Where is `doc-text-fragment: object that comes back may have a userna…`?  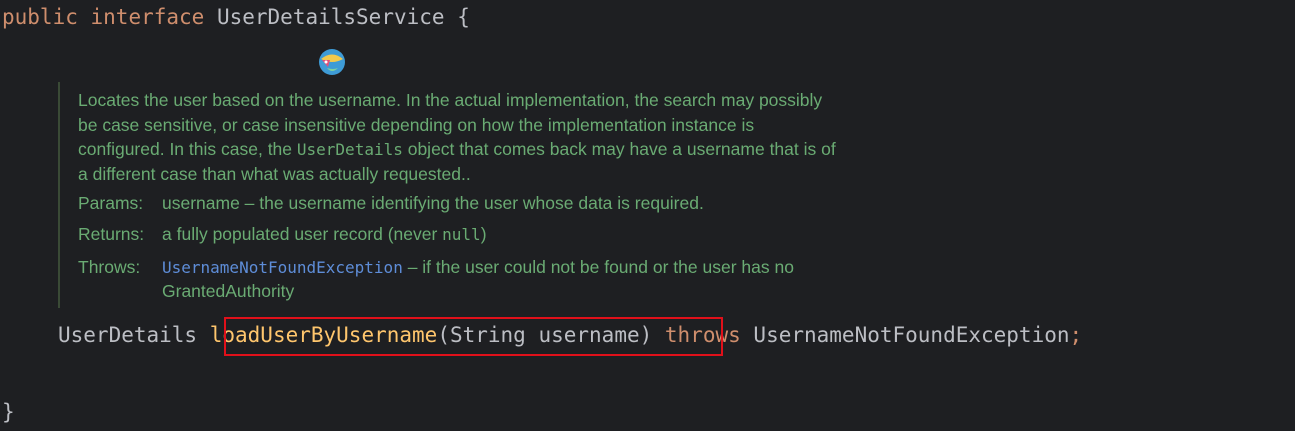 doc-text-fragment: object that comes back may have a userna… is located at coordinates (619, 149).